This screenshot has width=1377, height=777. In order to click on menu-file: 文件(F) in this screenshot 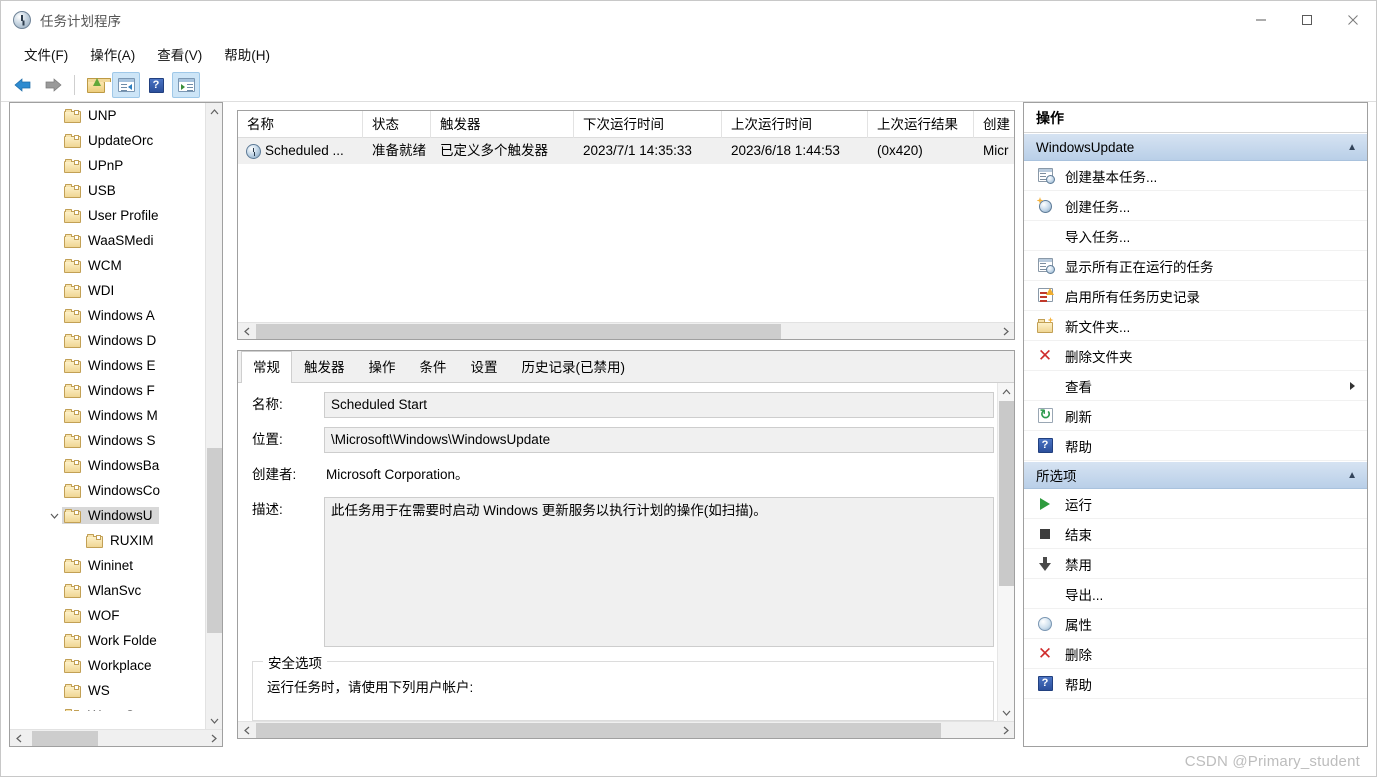, I will do `click(46, 54)`.